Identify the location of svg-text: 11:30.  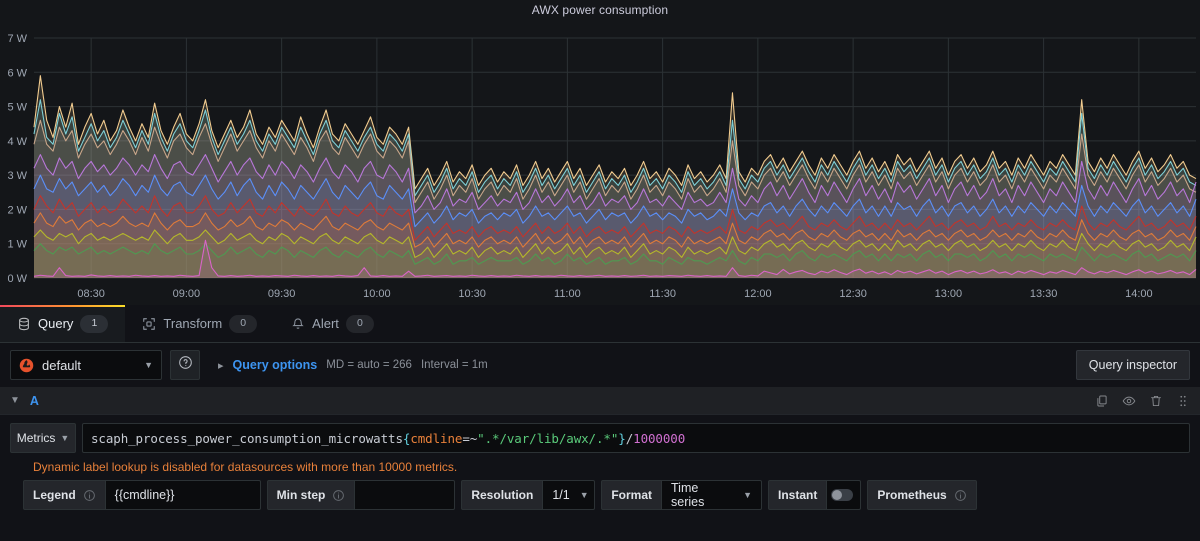
(662, 294).